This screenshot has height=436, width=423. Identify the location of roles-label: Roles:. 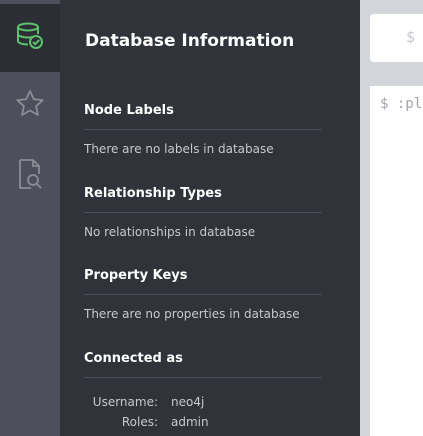
(139, 422).